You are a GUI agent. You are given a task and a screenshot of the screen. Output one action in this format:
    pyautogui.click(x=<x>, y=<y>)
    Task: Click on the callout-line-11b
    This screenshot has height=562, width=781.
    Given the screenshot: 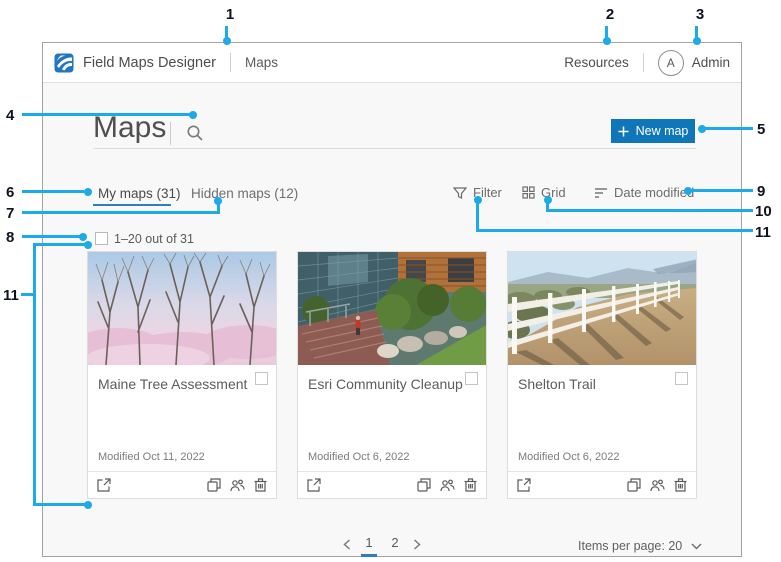 What is the action you would take?
    pyautogui.click(x=614, y=230)
    